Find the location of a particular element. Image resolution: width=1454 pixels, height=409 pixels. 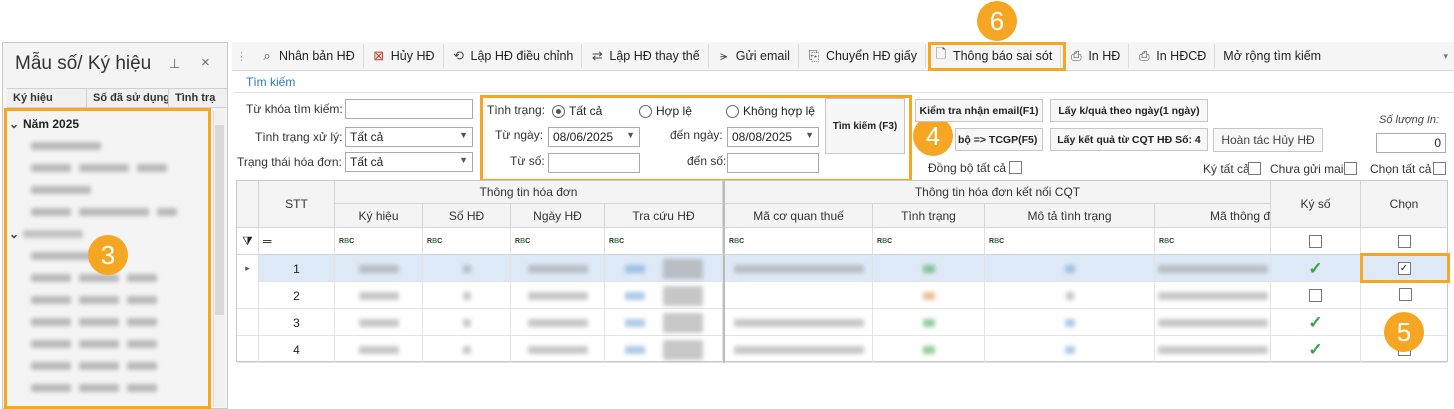

sync-all-label: Đồng bộ tất cả is located at coordinates (967, 168).